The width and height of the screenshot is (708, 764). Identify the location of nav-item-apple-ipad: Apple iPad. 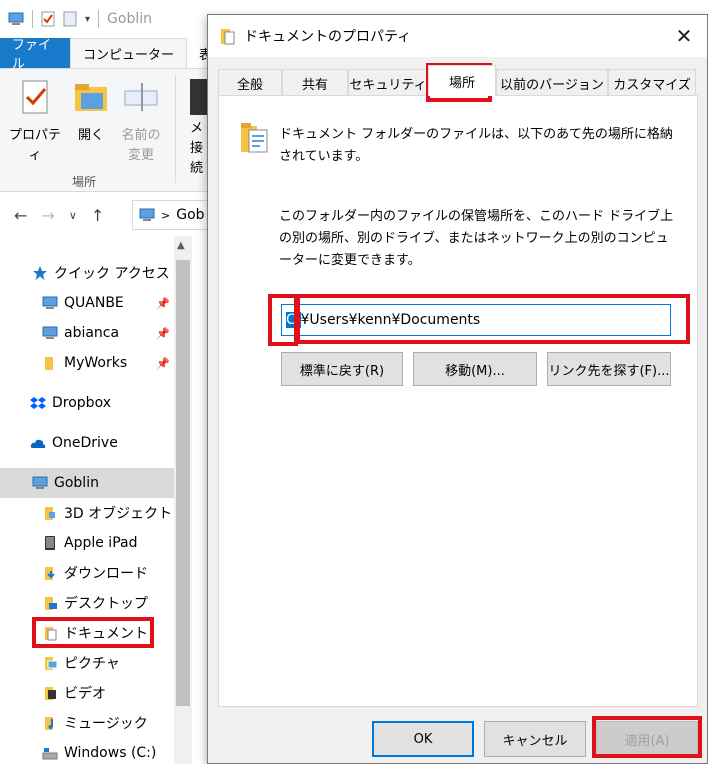
(87, 543).